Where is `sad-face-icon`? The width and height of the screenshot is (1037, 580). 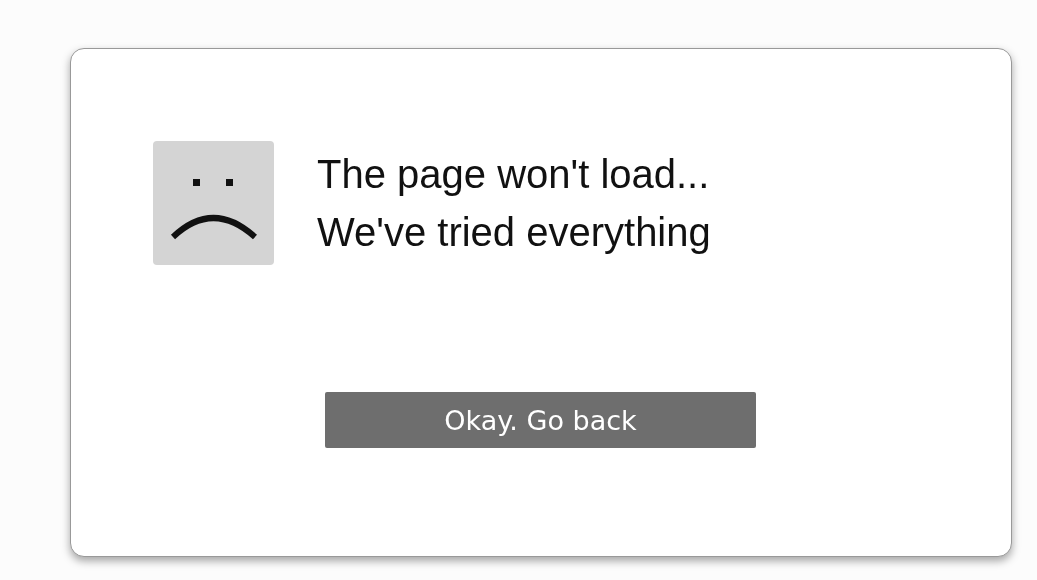 sad-face-icon is located at coordinates (213, 203).